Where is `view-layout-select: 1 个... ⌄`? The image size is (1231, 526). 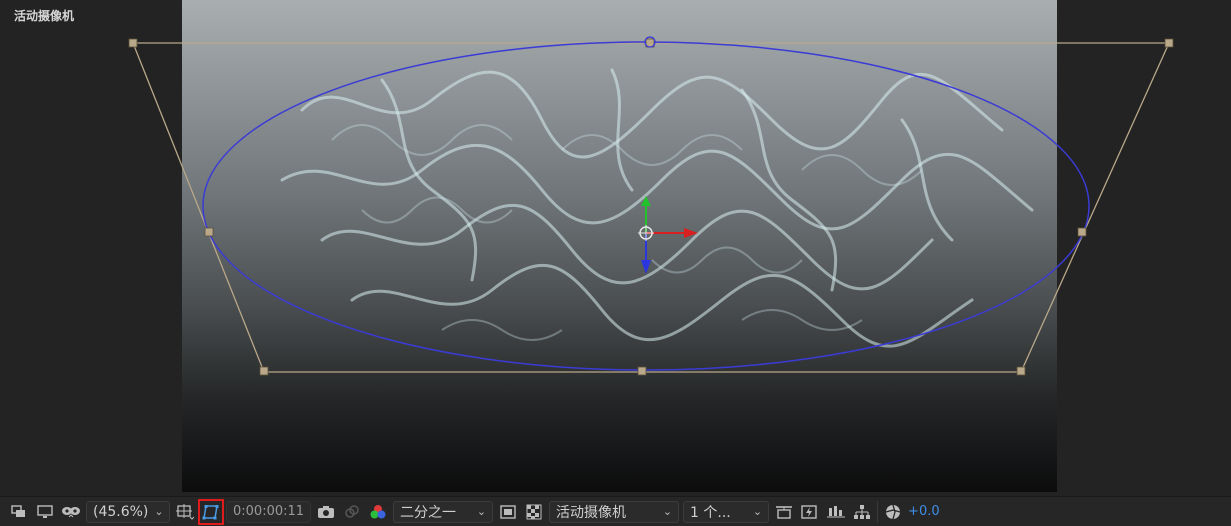
view-layout-select: 1 个... ⌄ is located at coordinates (726, 511).